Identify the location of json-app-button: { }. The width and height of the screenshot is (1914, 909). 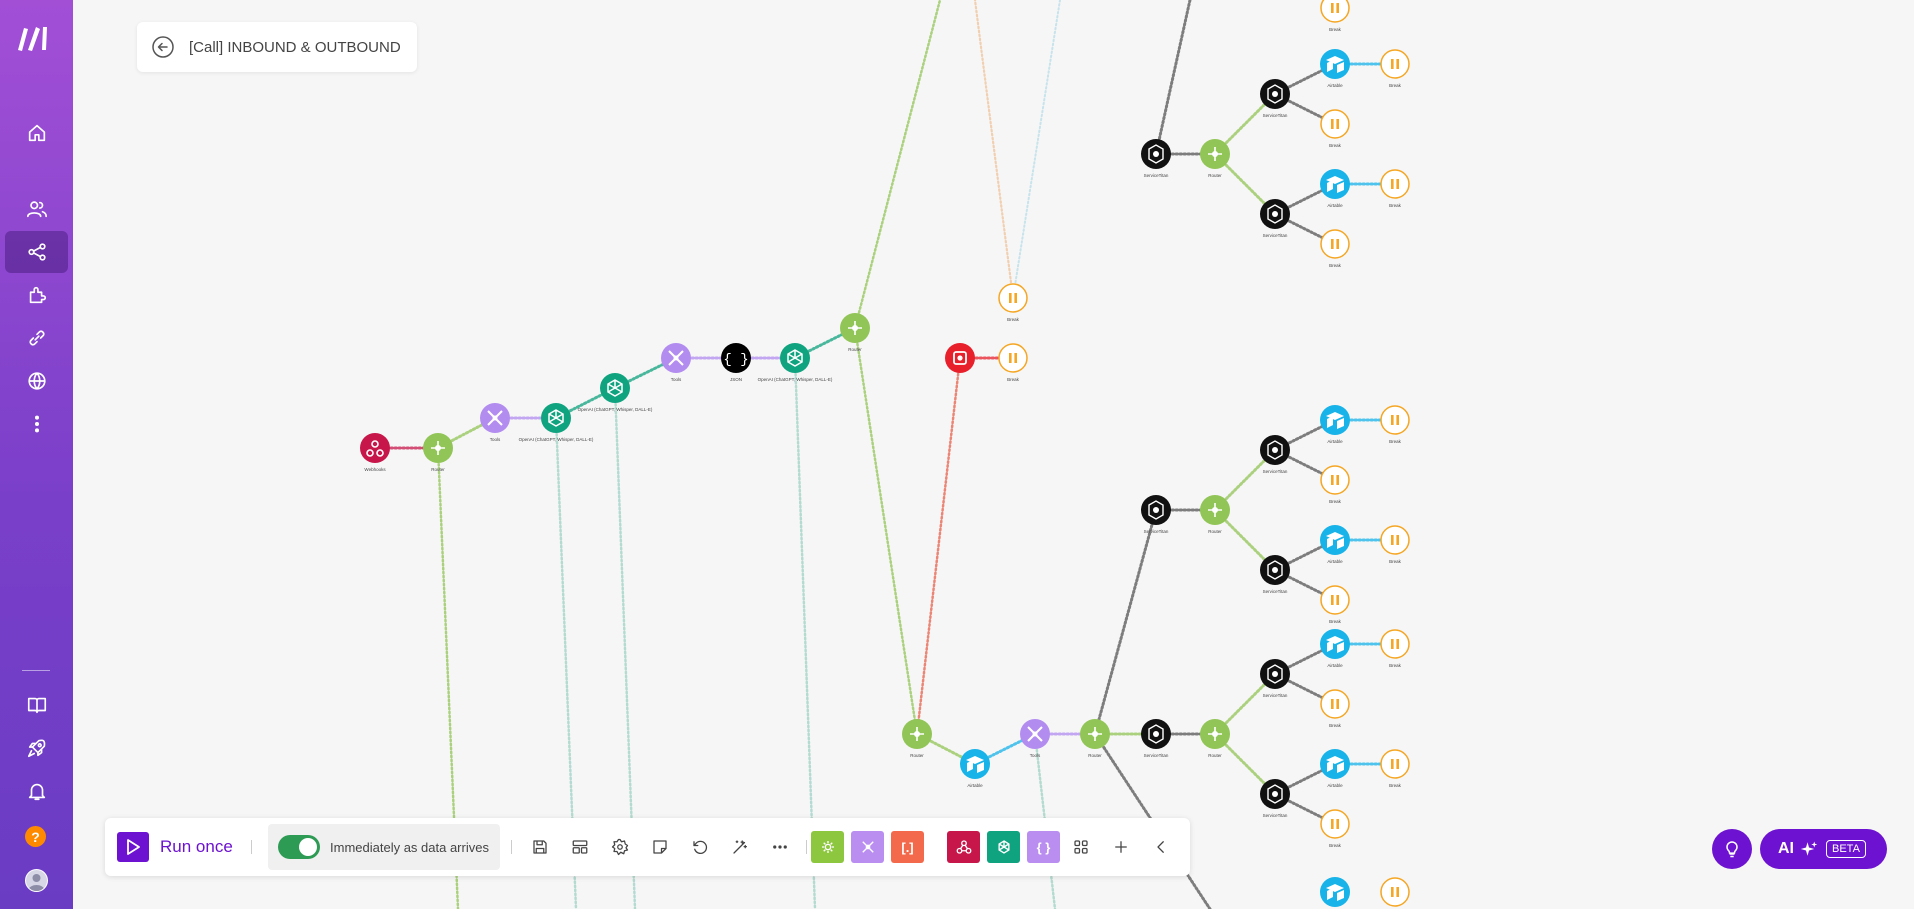
(1043, 847).